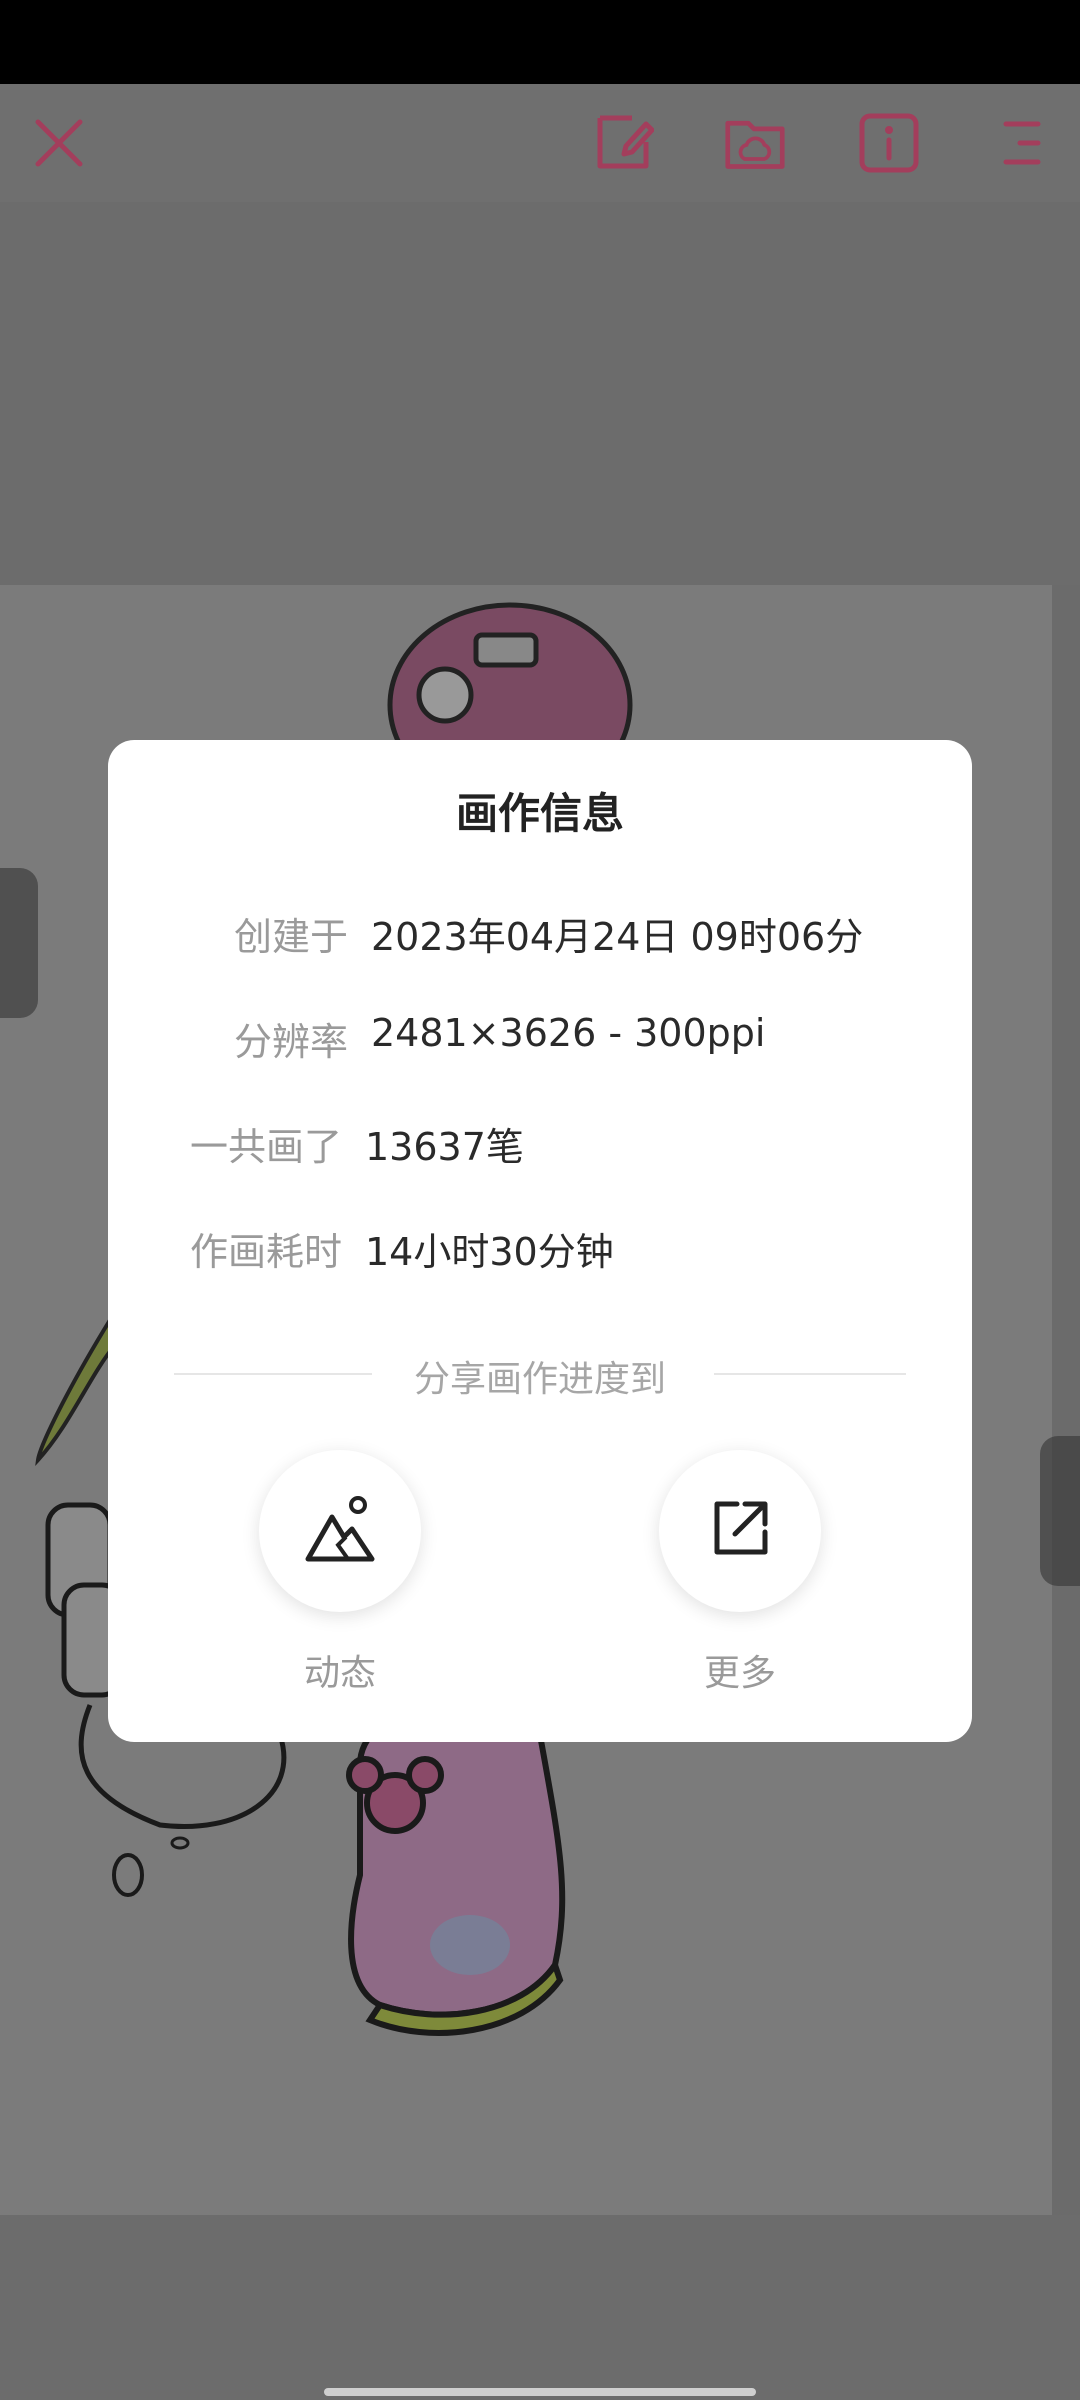 The height and width of the screenshot is (2400, 1080). Describe the element at coordinates (540, 2392) in the screenshot. I see `home-indicator` at that location.